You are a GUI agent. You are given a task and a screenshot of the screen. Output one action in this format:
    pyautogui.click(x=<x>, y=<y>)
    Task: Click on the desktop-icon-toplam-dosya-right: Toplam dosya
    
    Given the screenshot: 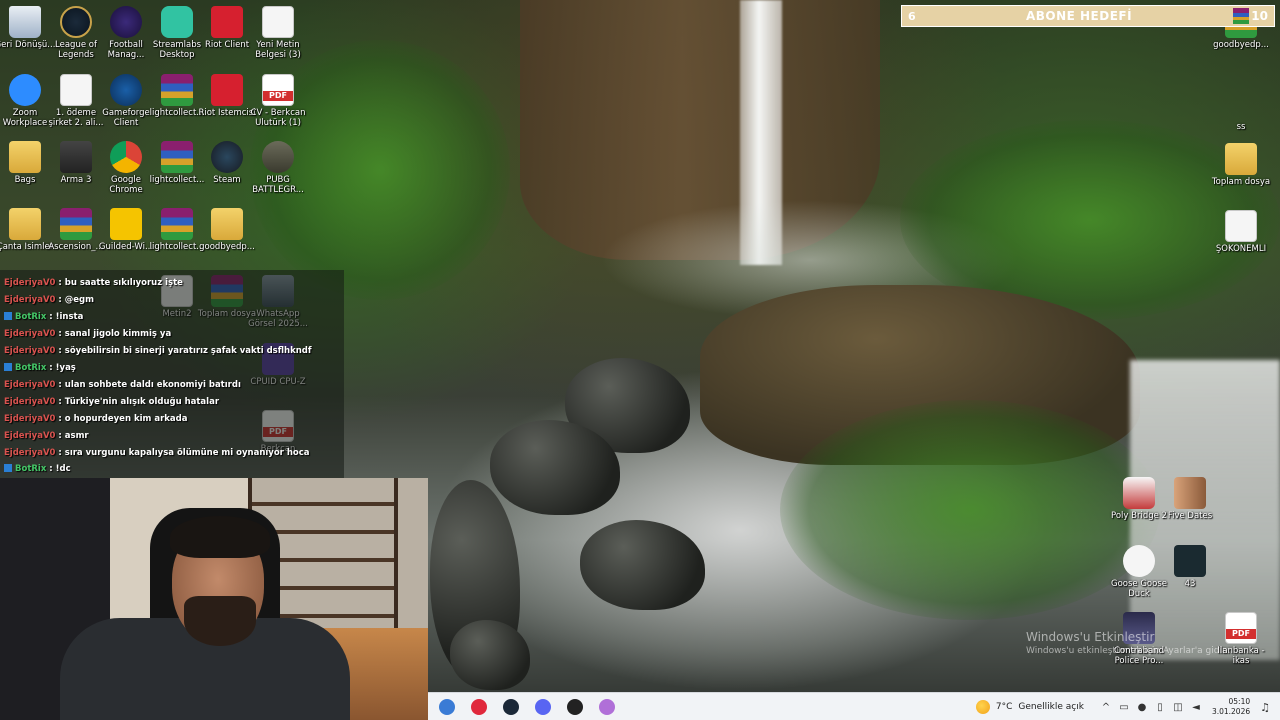 What is the action you would take?
    pyautogui.click(x=1241, y=165)
    